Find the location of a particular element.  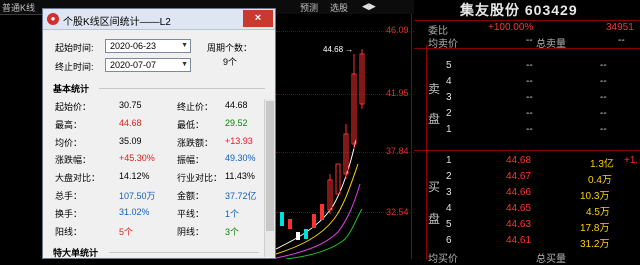

stat-value: 14.12% is located at coordinates (134, 176).